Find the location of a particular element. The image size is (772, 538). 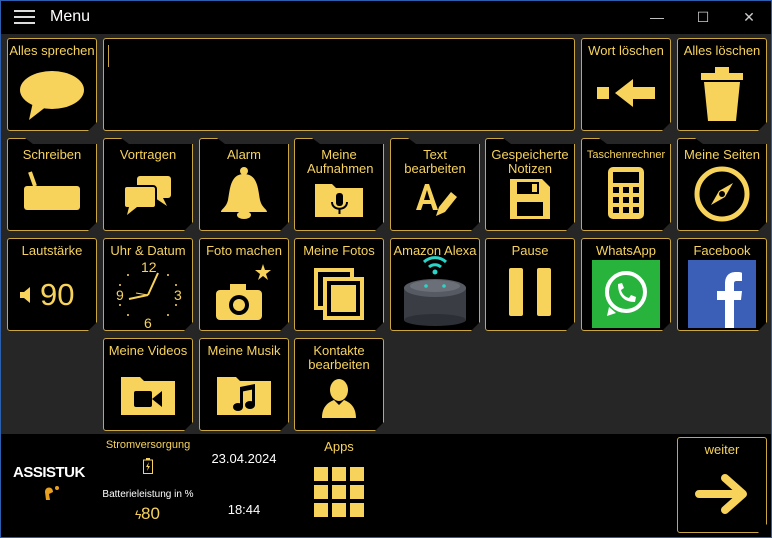

volume-value: 90 is located at coordinates (57, 294).